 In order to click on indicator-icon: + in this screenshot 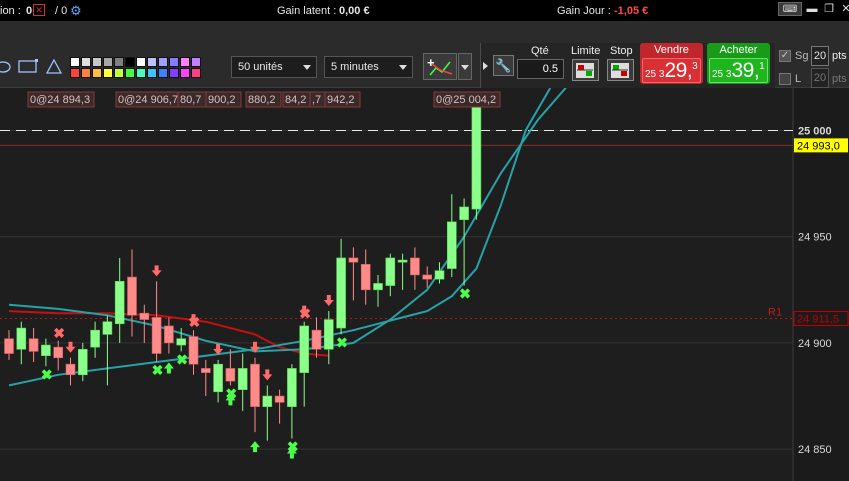, I will do `click(440, 66)`.